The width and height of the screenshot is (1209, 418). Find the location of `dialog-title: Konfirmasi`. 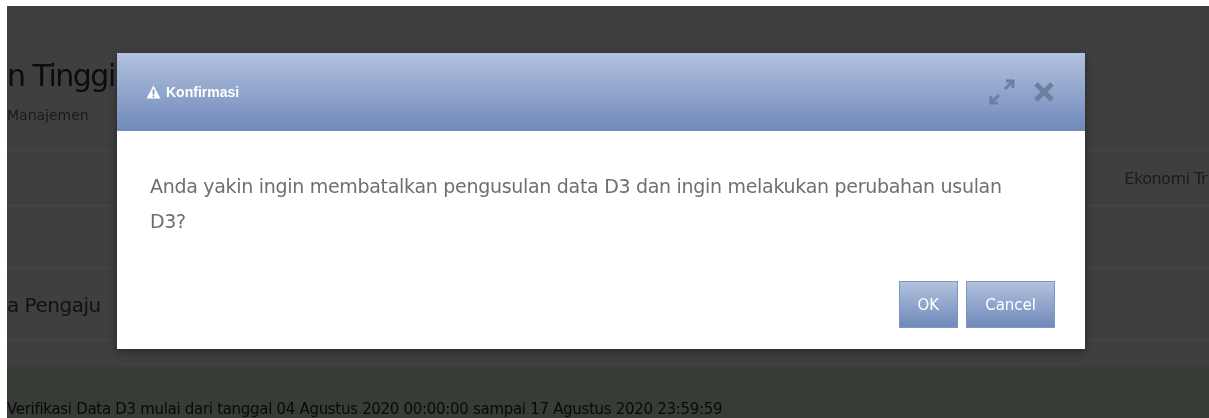

dialog-title: Konfirmasi is located at coordinates (203, 92).